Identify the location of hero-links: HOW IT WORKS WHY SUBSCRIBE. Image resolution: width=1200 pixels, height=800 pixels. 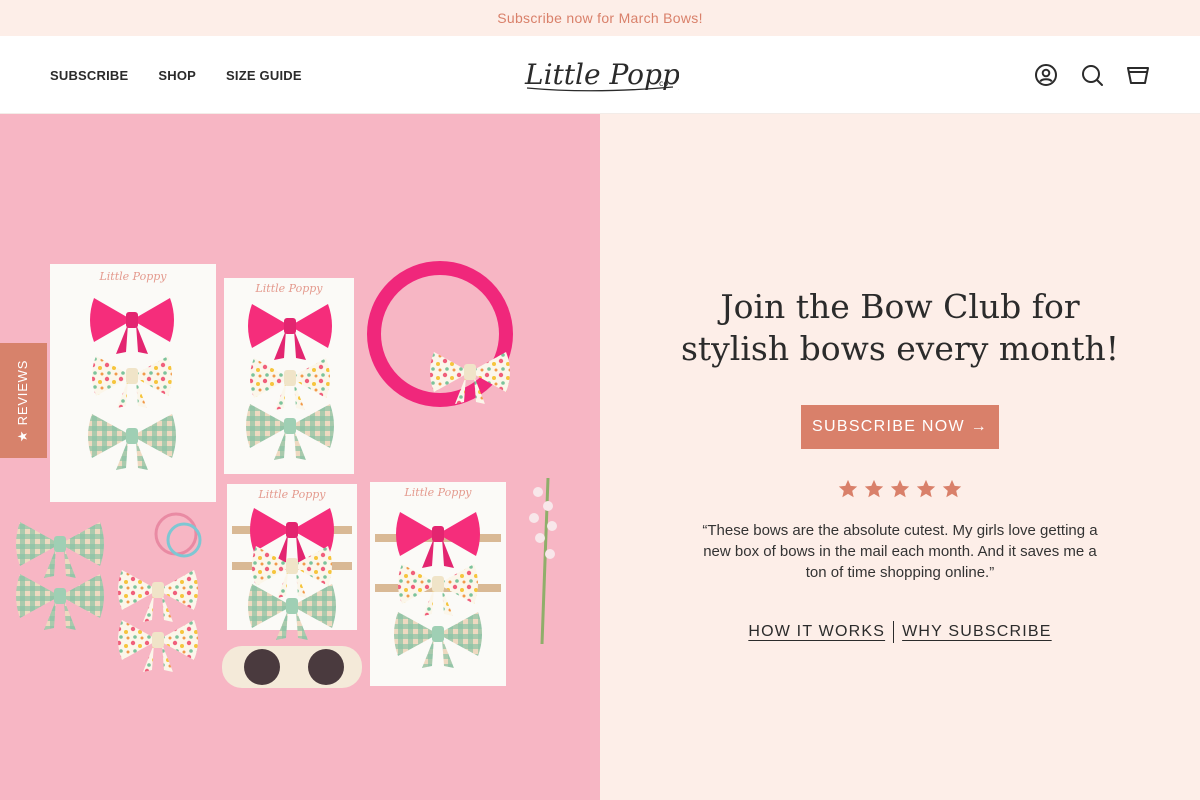
(900, 632).